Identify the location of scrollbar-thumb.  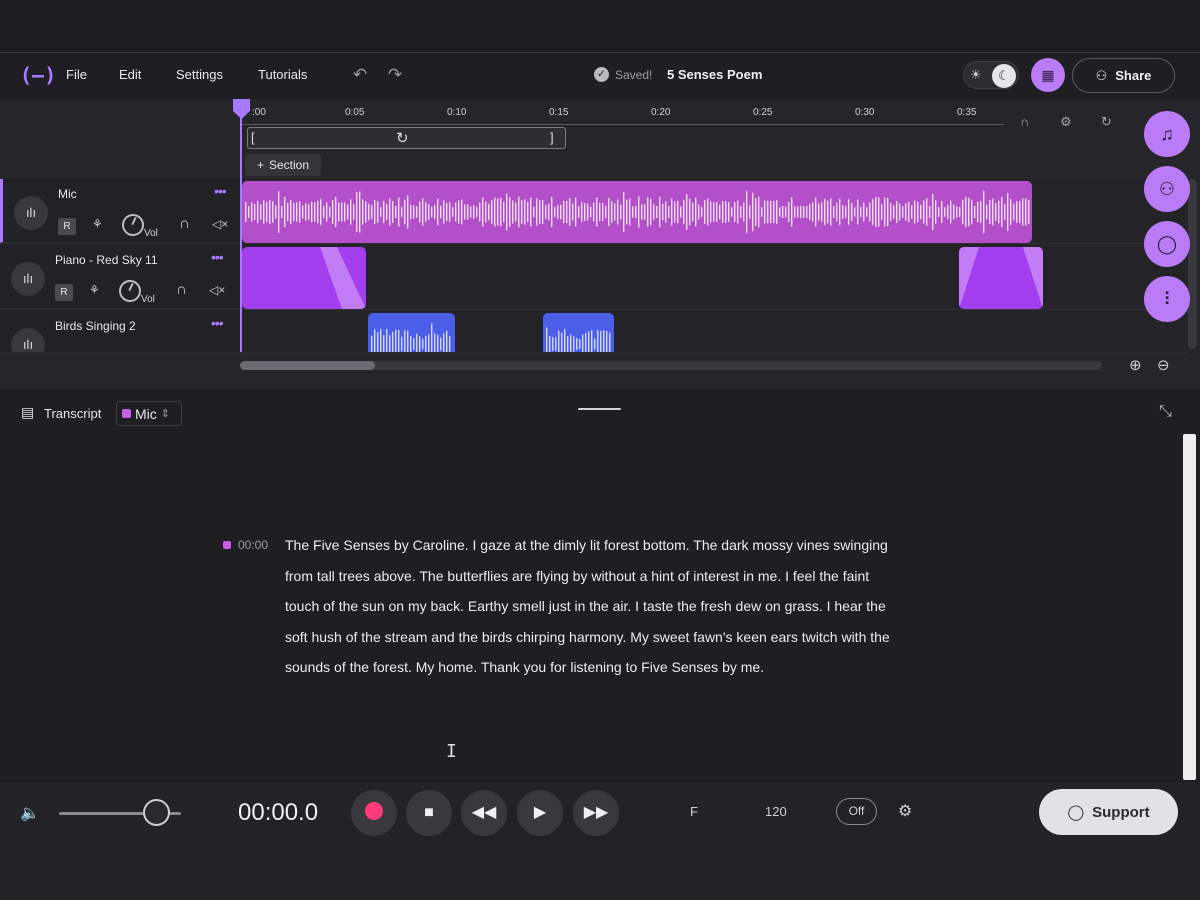
(307, 365).